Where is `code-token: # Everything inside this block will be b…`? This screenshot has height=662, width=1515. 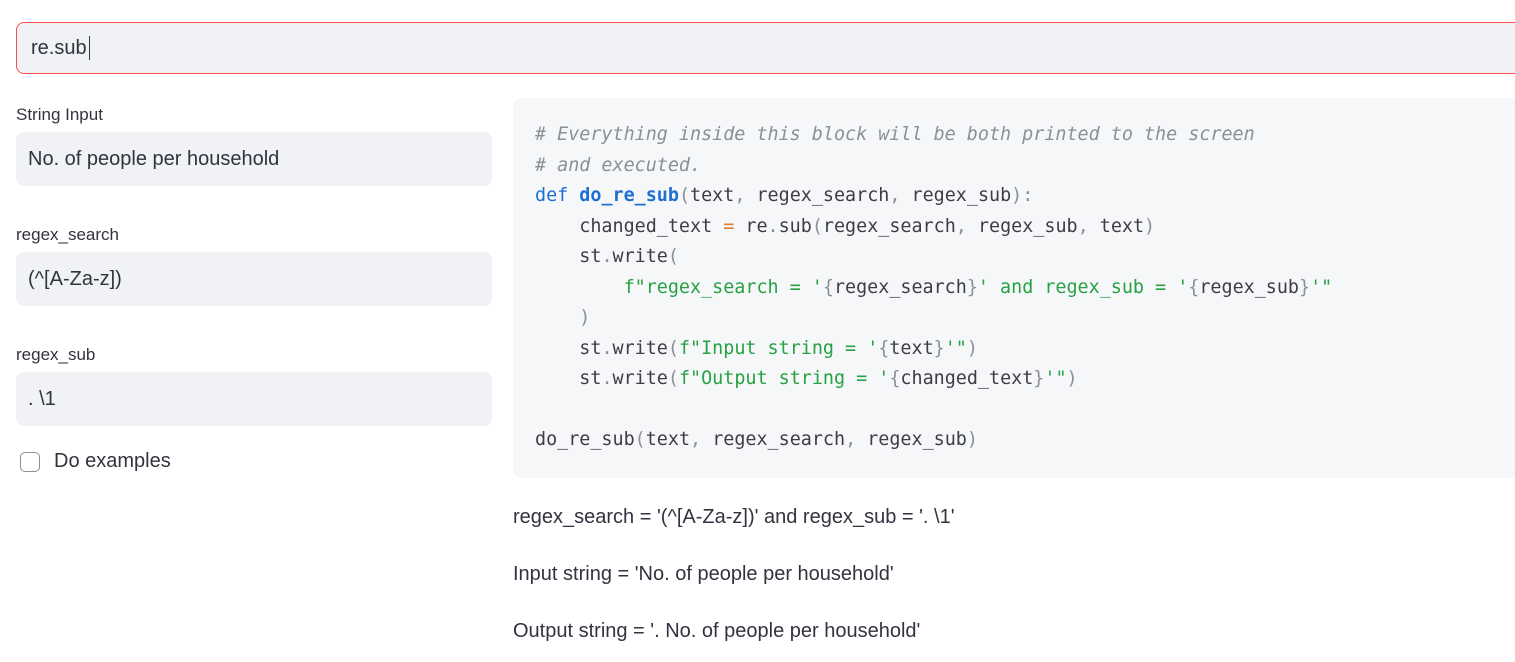 code-token: # Everything inside this block will be b… is located at coordinates (895, 134).